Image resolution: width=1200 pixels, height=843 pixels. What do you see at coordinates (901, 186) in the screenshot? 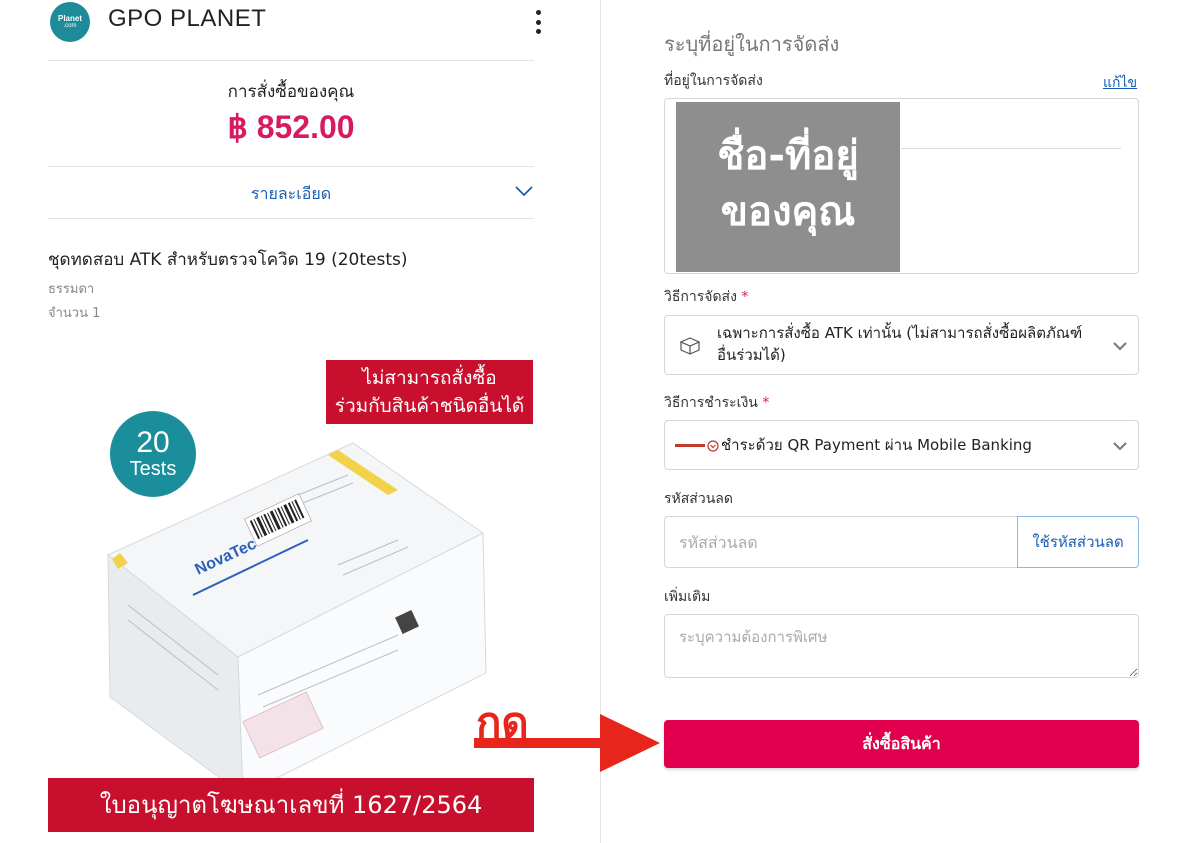
I see `address-display: ชื่อ-ที่อยู่ ของคุณ` at bounding box center [901, 186].